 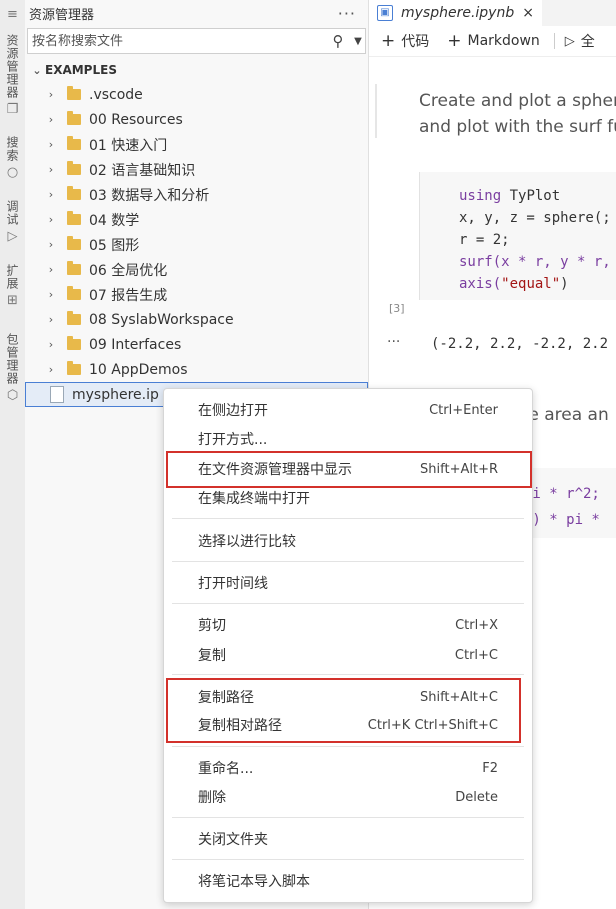 I want to click on activity-label-search: 搜索, so click(x=12, y=149).